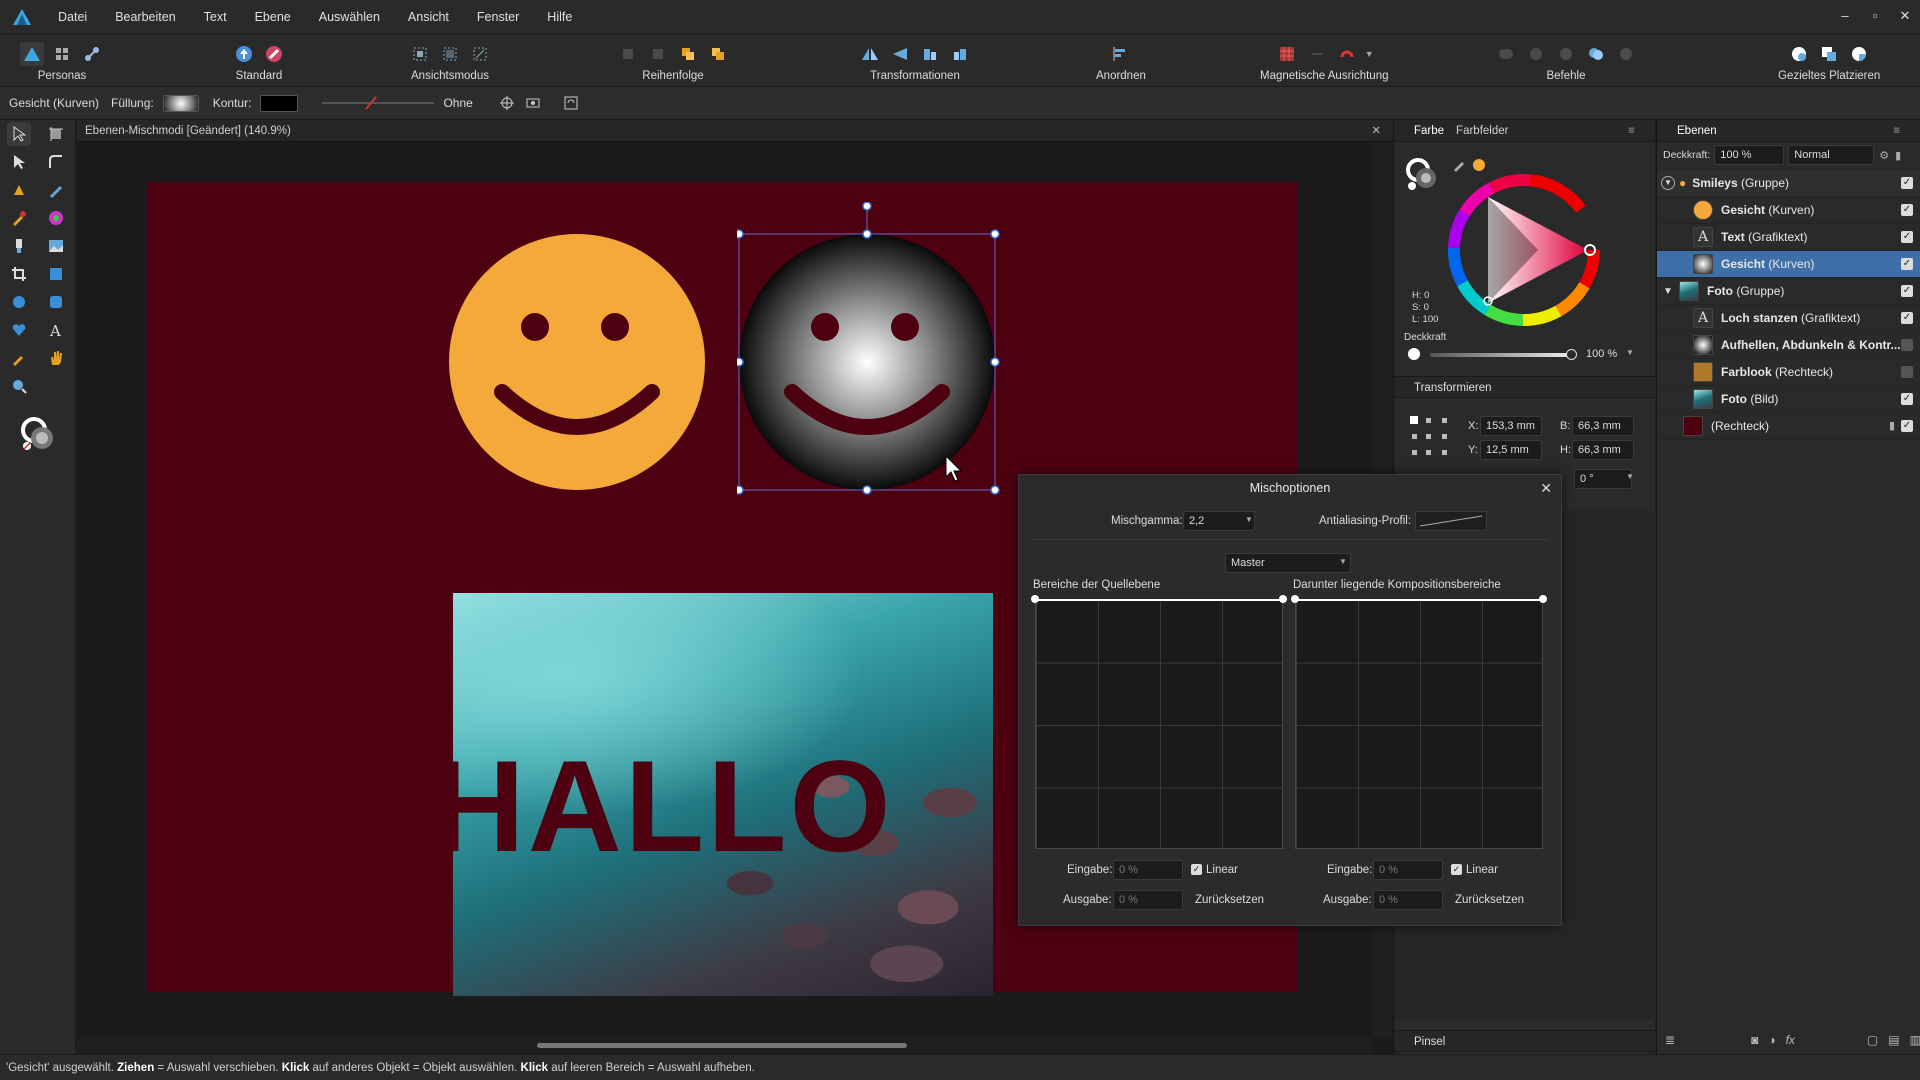 The height and width of the screenshot is (1080, 1920). Describe the element at coordinates (450, 54) in the screenshot. I see `view-mode-2-icon` at that location.